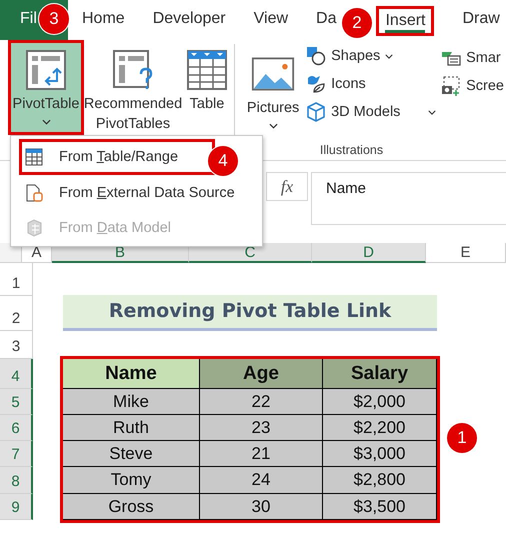 The image size is (506, 535). I want to click on ribbon-button: PivotTable, so click(46, 87).